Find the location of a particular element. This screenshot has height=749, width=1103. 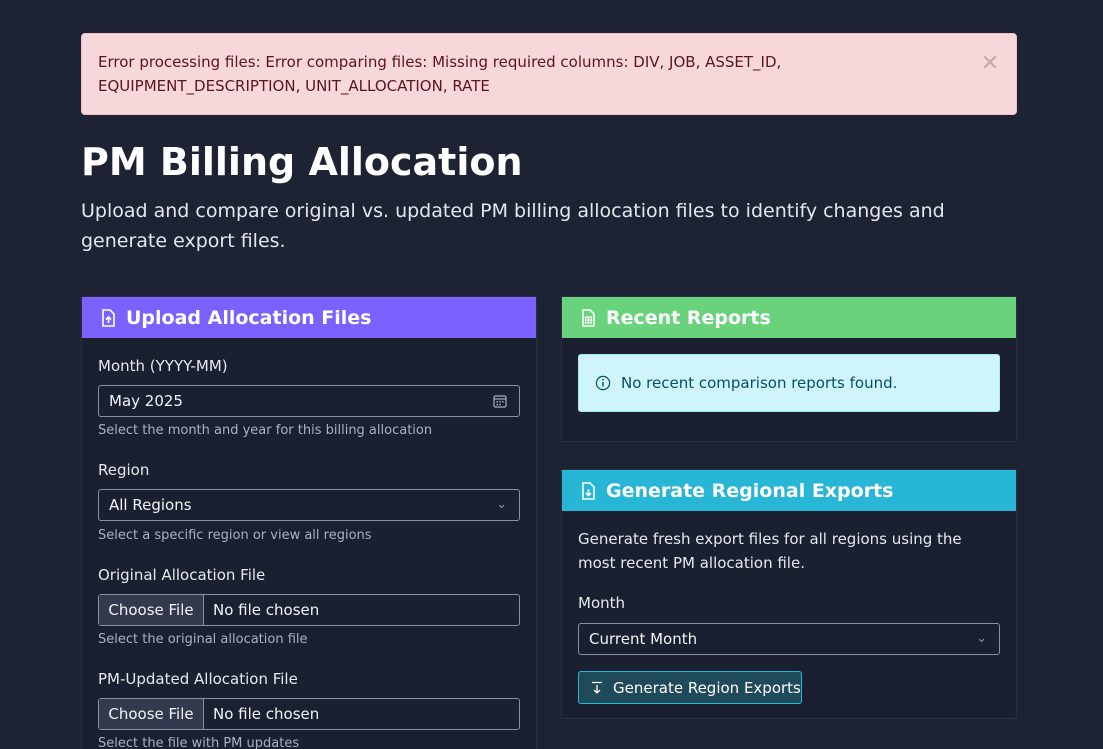

generate-region-exports-button: Generate Region Exports is located at coordinates (690, 687).